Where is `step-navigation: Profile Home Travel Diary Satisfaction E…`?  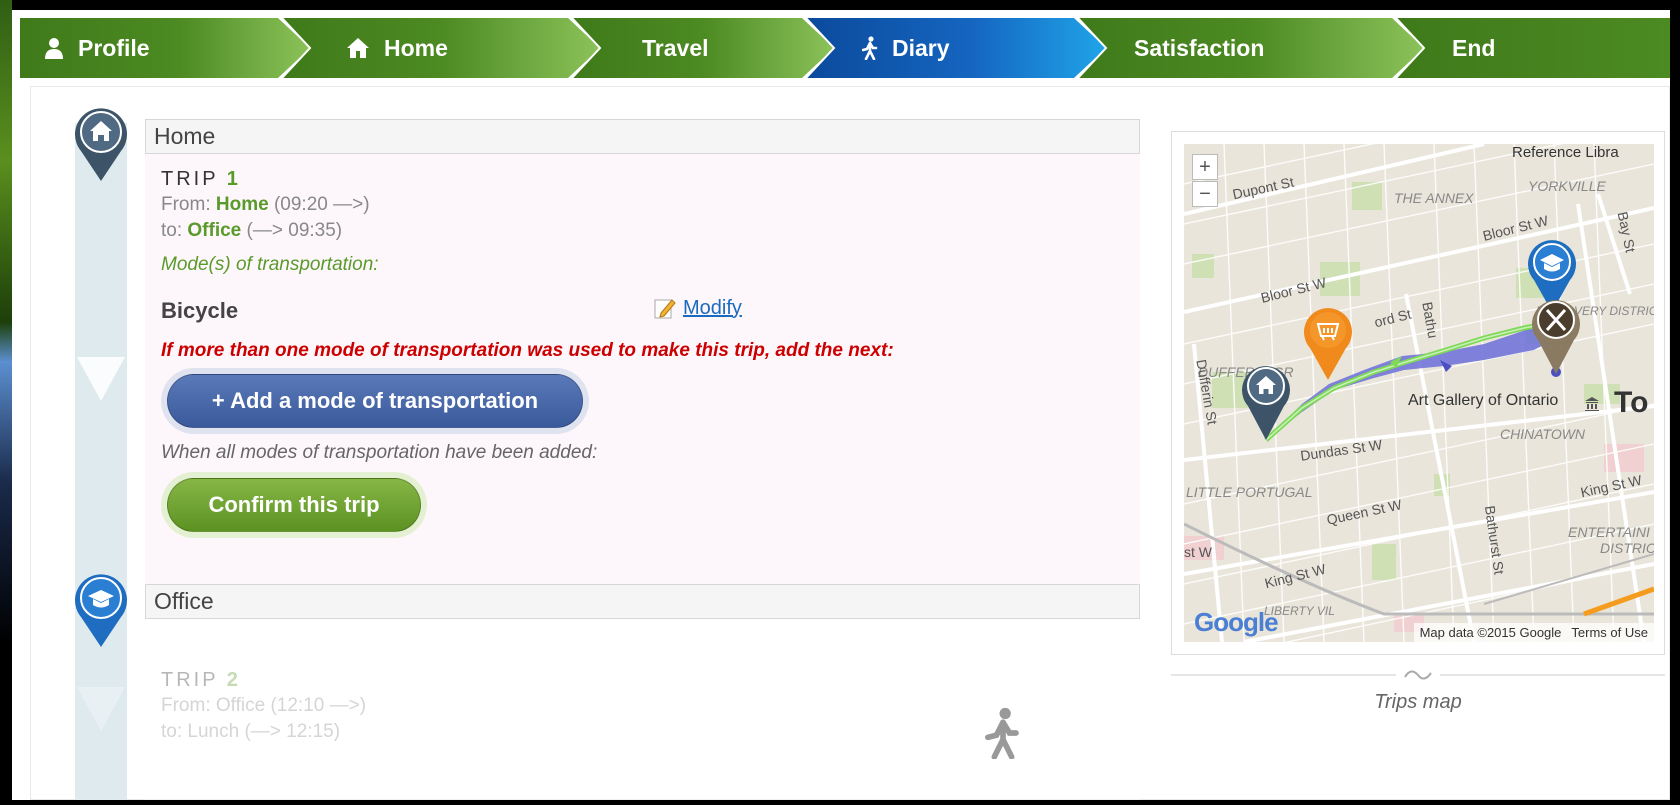
step-navigation: Profile Home Travel Diary Satisfaction E… is located at coordinates (845, 48).